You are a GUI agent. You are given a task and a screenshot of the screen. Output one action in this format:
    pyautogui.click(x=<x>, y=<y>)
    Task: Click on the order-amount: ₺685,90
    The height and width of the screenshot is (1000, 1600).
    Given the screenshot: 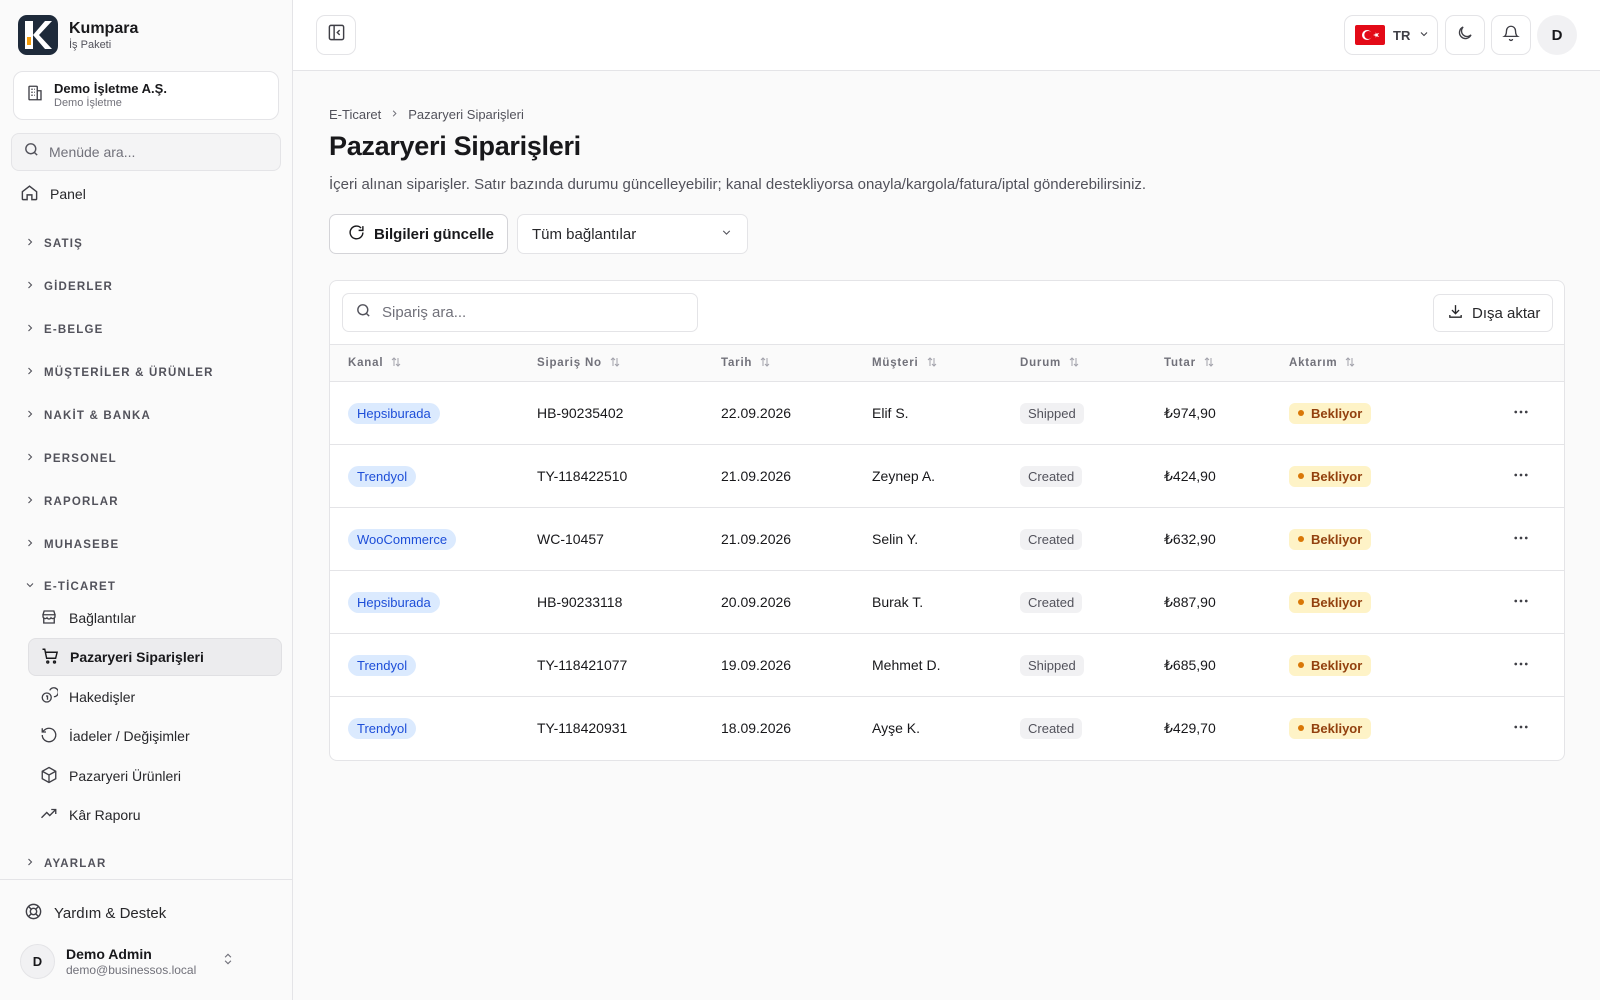 What is the action you would take?
    pyautogui.click(x=1190, y=664)
    